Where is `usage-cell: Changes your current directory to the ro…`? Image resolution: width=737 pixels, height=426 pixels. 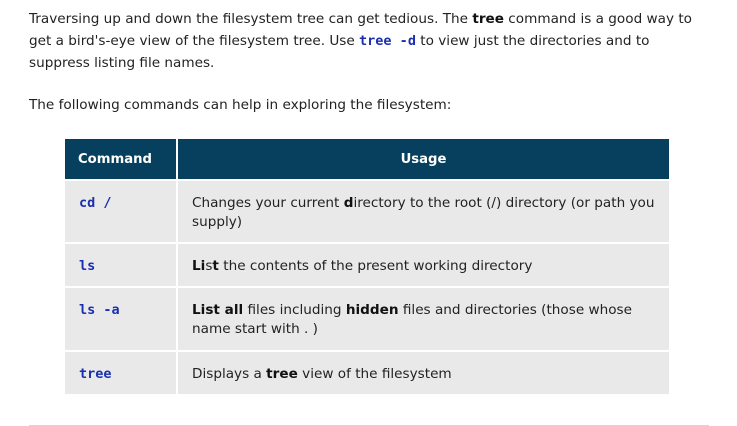
usage-cell: Changes your current directory to the ro… is located at coordinates (423, 211).